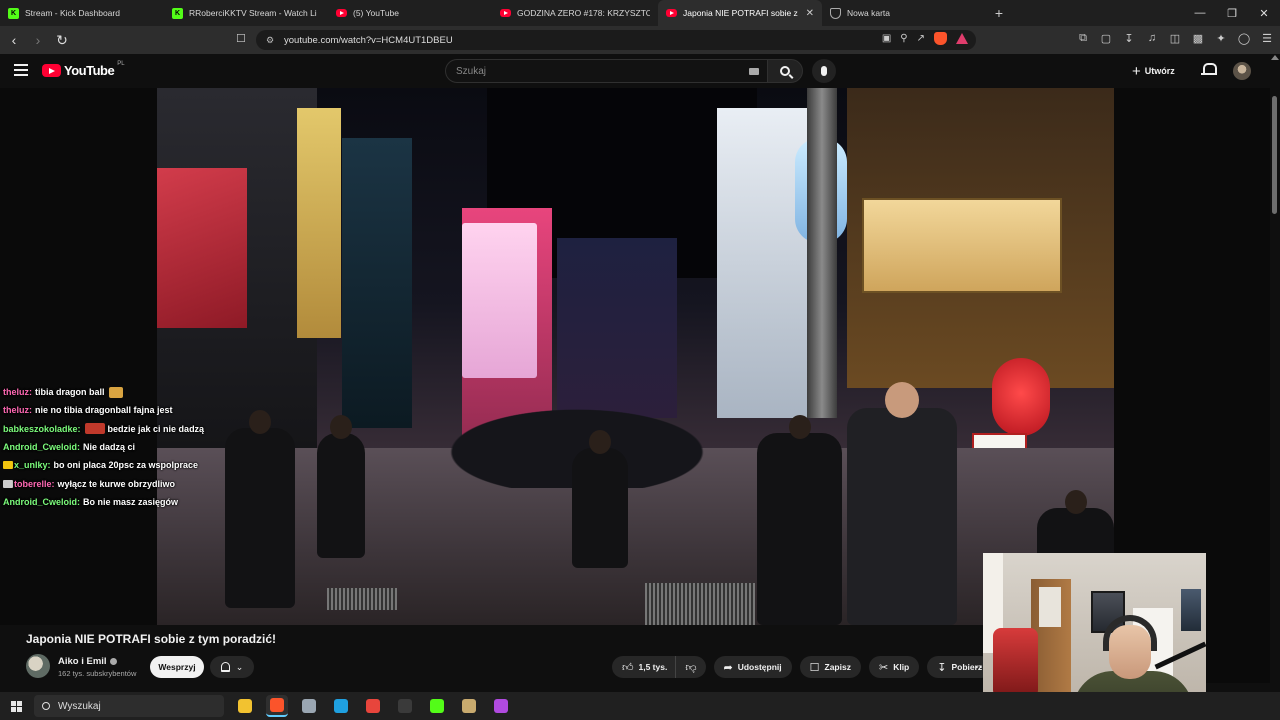 The height and width of the screenshot is (720, 1280). Describe the element at coordinates (962, 38) in the screenshot. I see `brave-rewards-icon` at that location.